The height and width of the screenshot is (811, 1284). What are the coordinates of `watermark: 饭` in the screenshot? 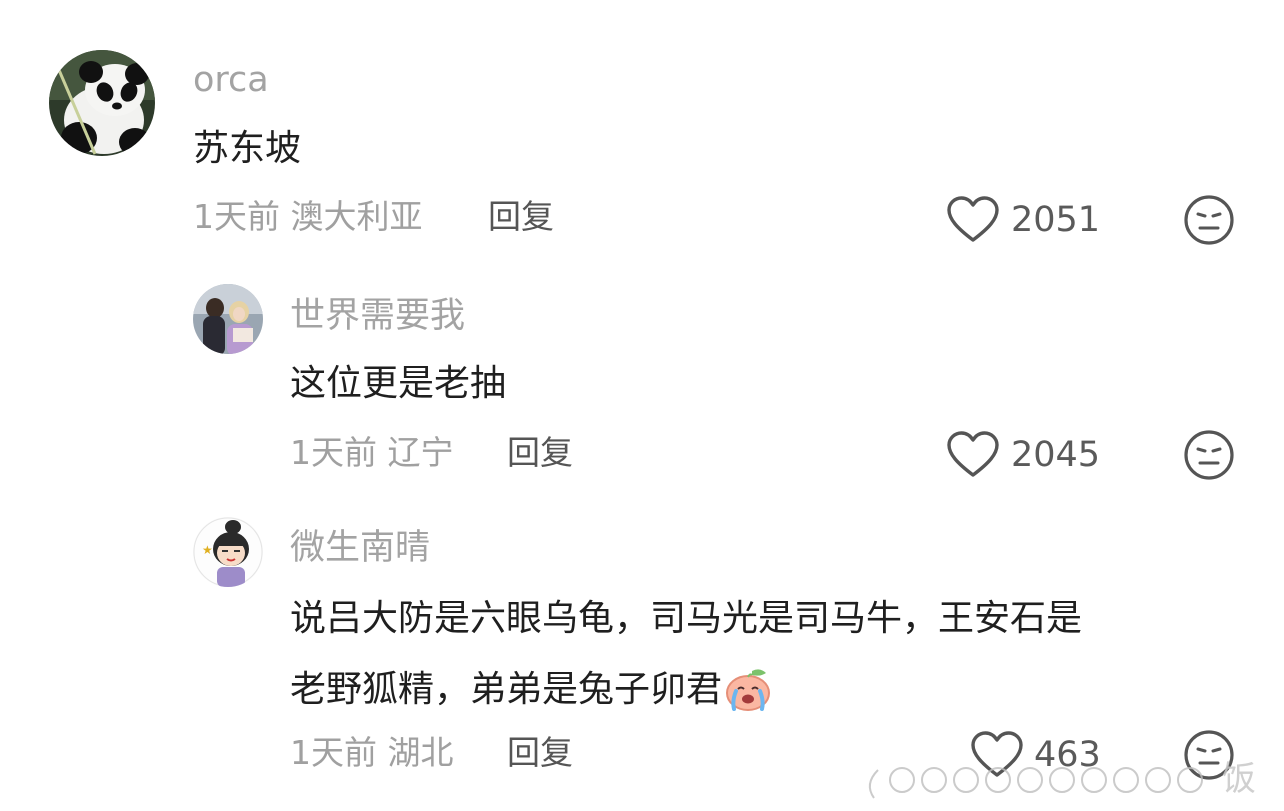 It's located at (1072, 784).